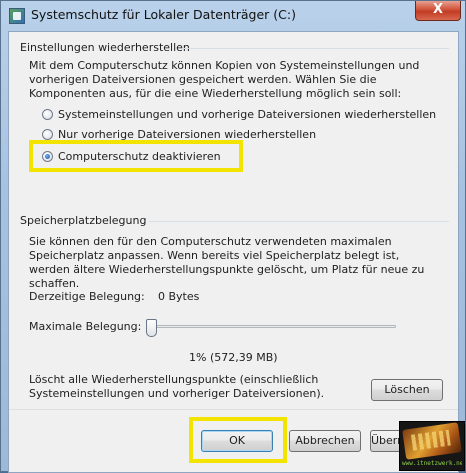  I want to click on watermark-logo: www.itnetzwerk.net, so click(432, 446).